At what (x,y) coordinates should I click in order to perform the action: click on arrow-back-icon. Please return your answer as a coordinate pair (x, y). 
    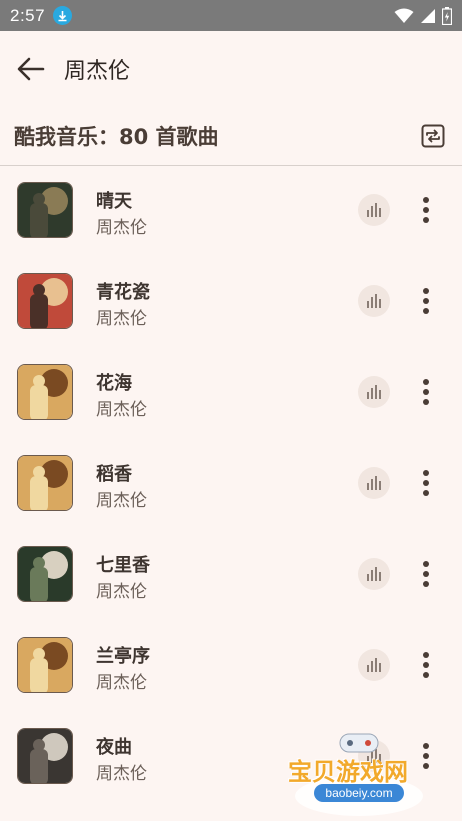
    Looking at the image, I should click on (31, 69).